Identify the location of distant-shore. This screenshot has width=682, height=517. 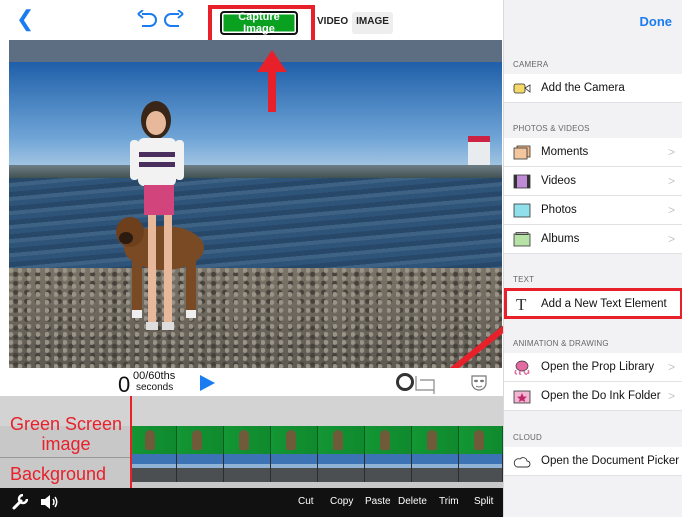
(255, 172).